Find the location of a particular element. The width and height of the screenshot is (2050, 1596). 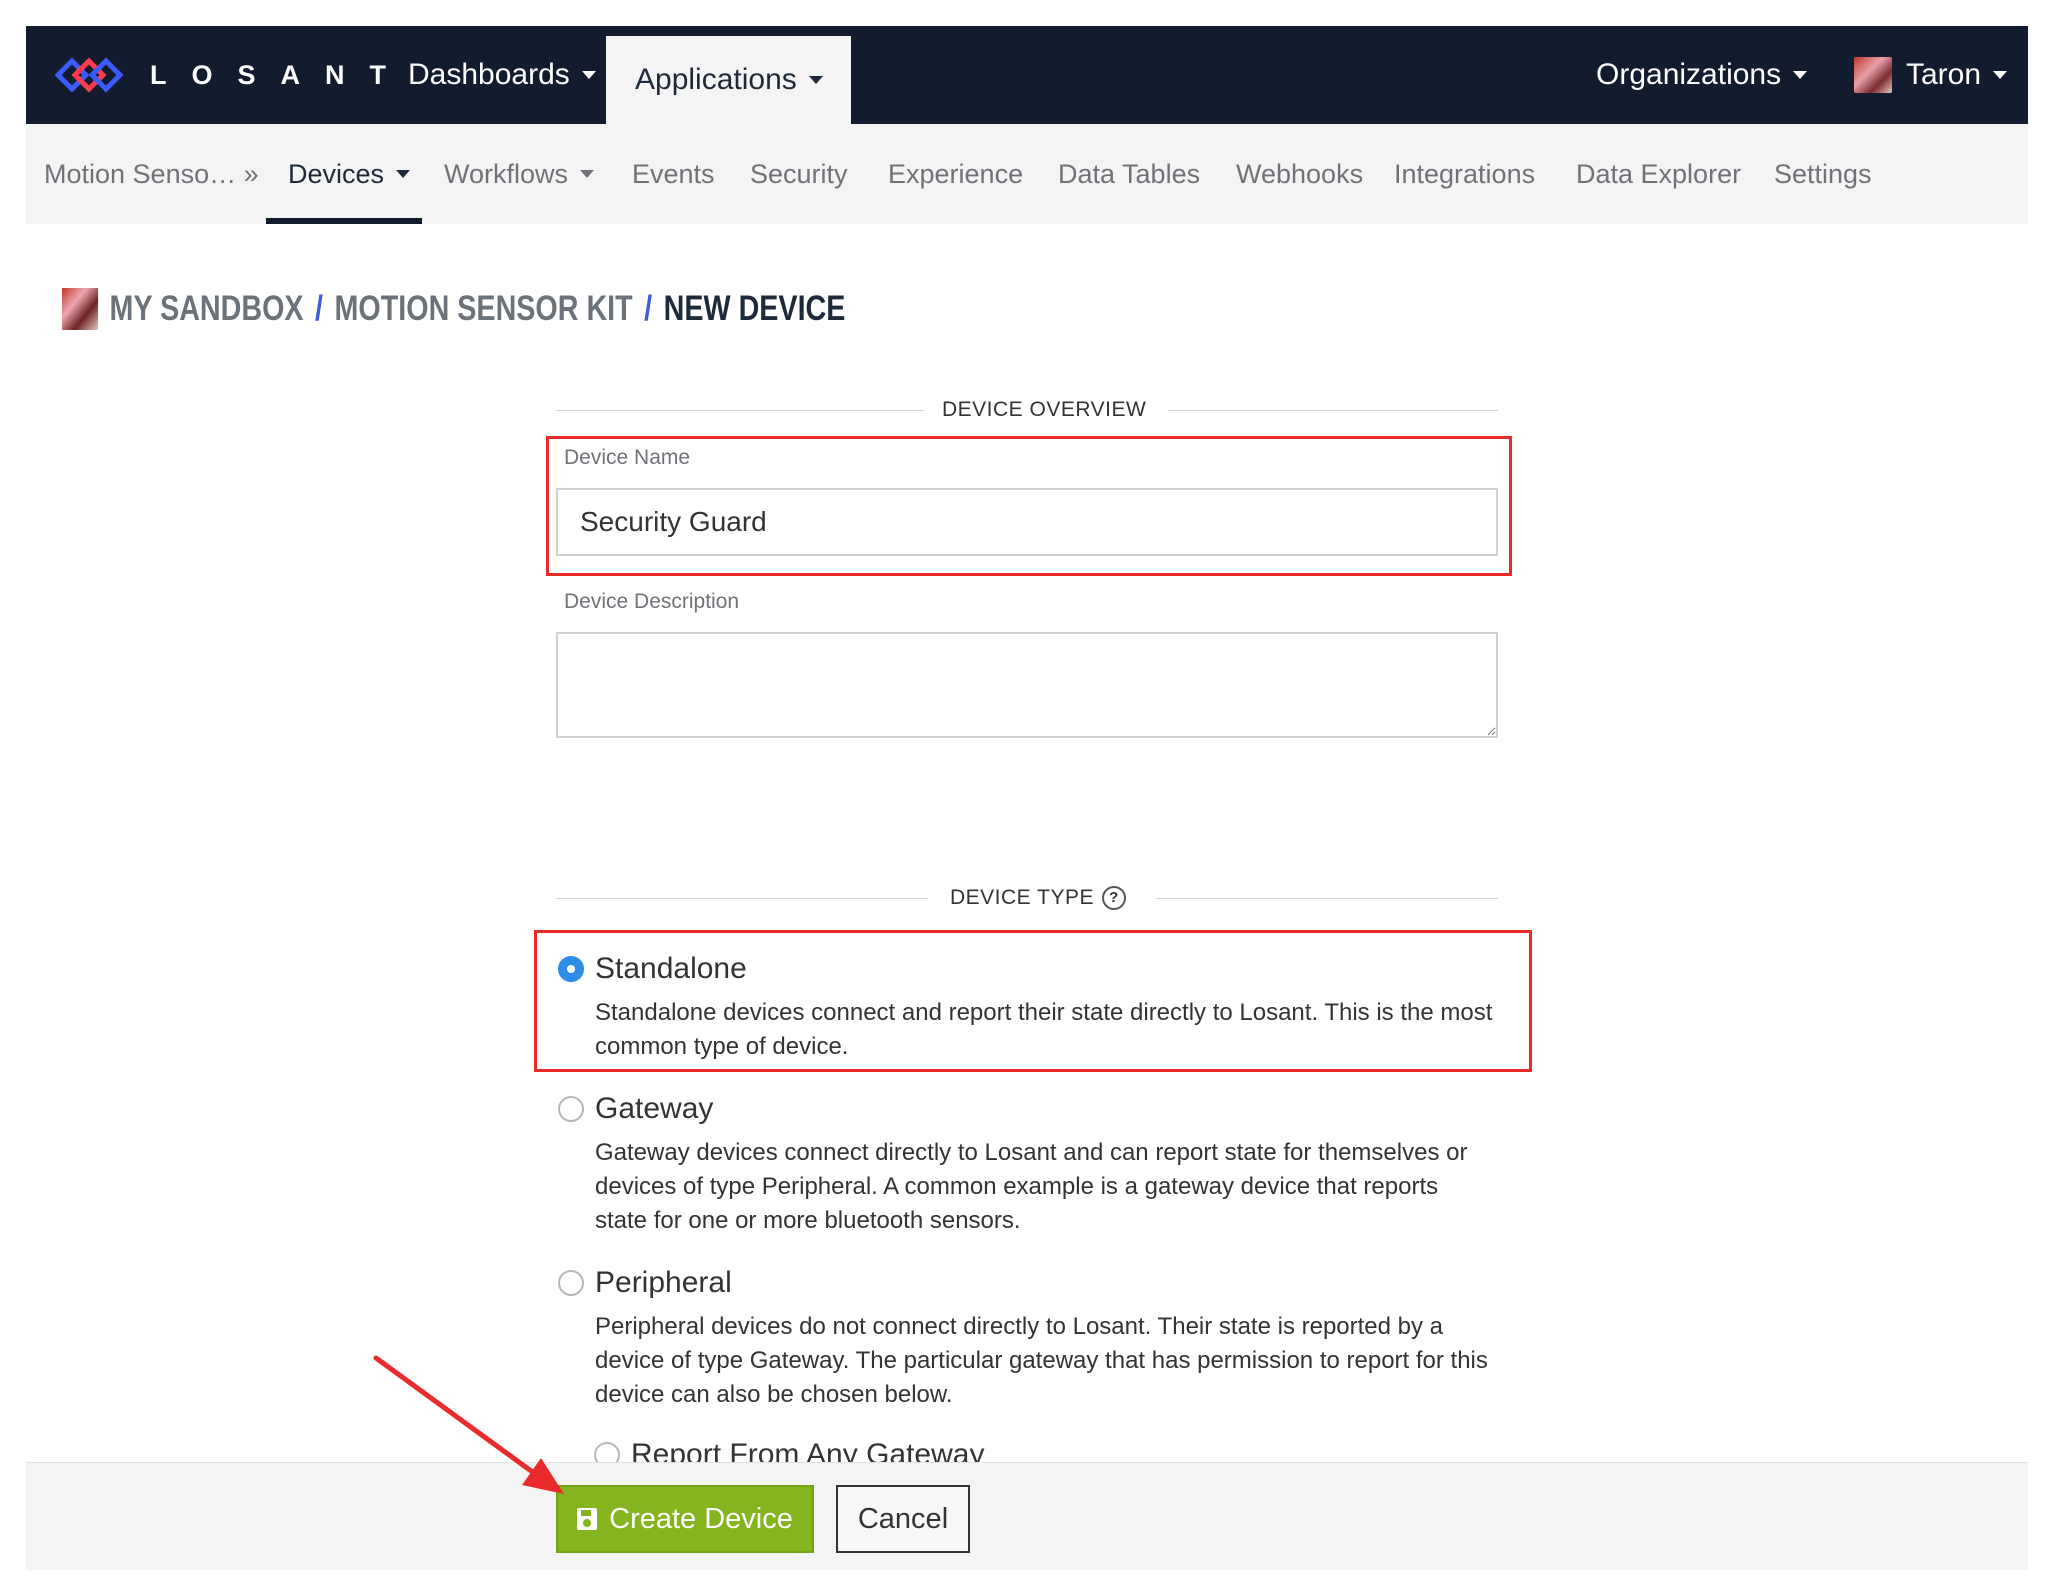

subnav-devices-label: Devices is located at coordinates (336, 173).